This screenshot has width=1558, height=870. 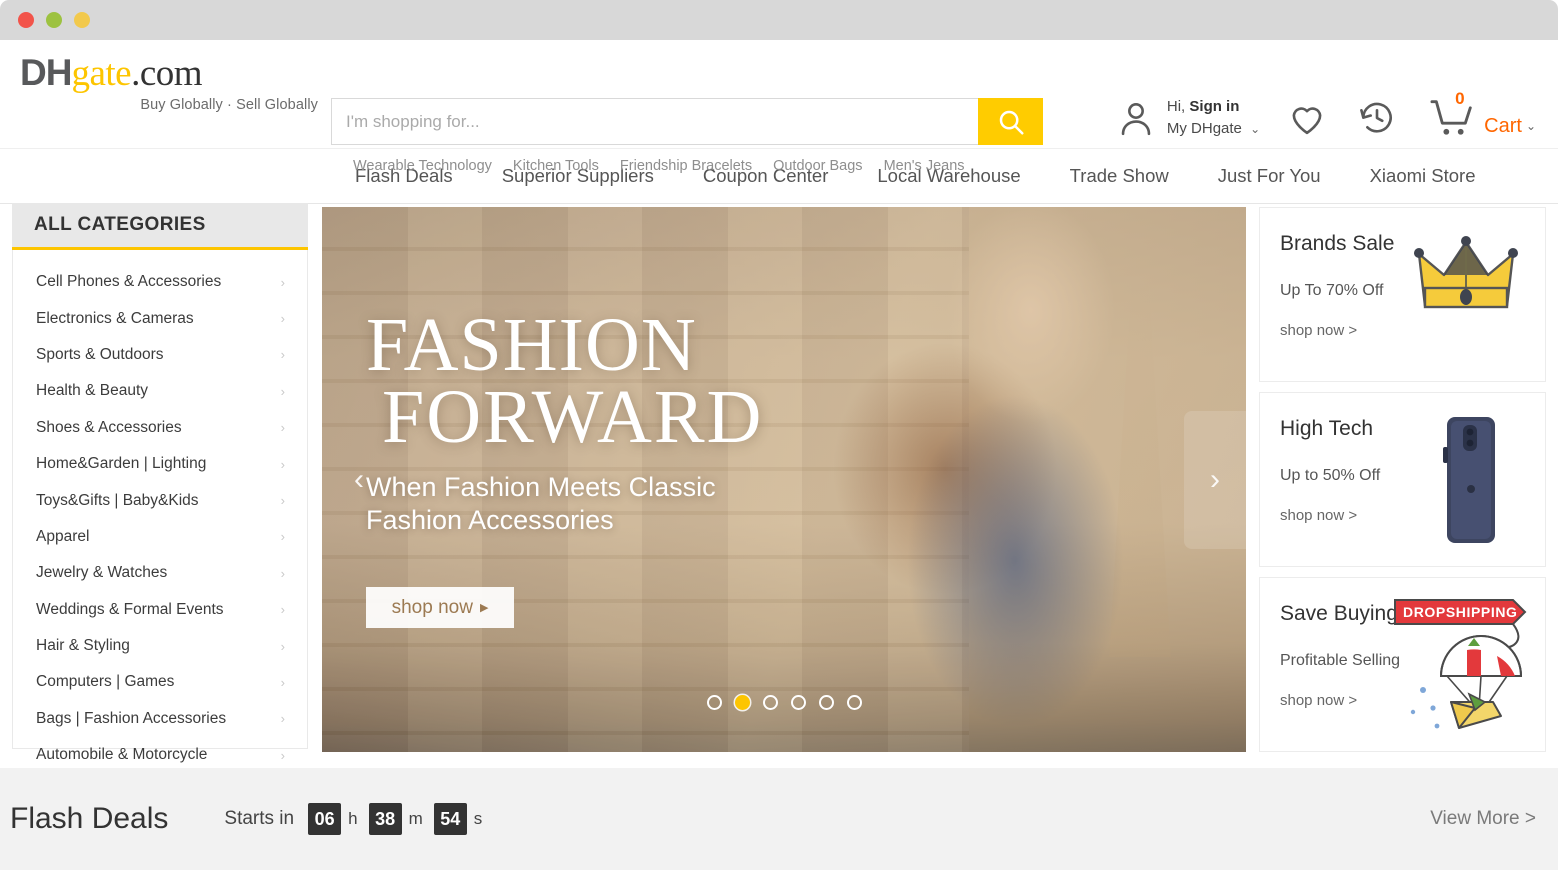 I want to click on history-icon, so click(x=1376, y=117).